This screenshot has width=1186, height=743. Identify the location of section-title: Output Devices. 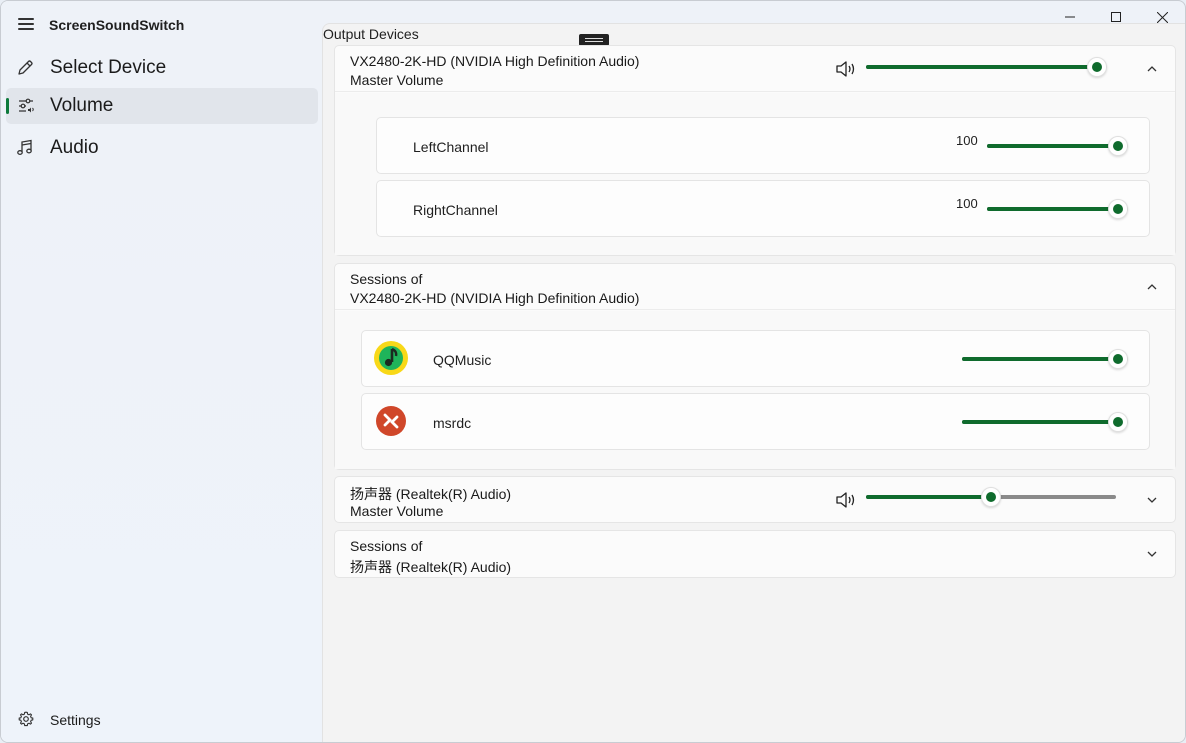
(371, 34).